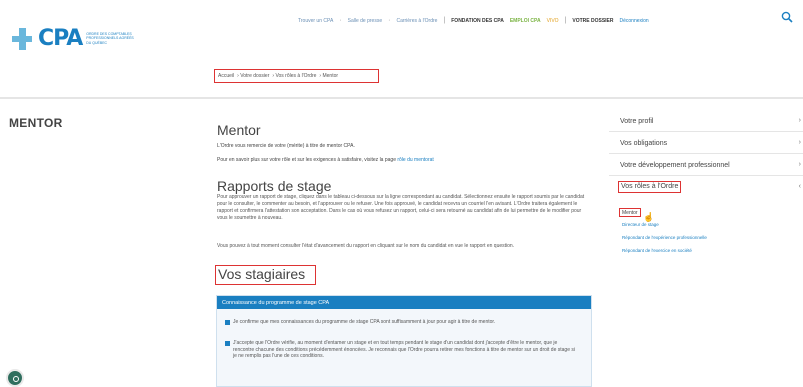 This screenshot has width=803, height=387. What do you see at coordinates (274, 186) in the screenshot?
I see `rapports-heading: Rapports de stage` at bounding box center [274, 186].